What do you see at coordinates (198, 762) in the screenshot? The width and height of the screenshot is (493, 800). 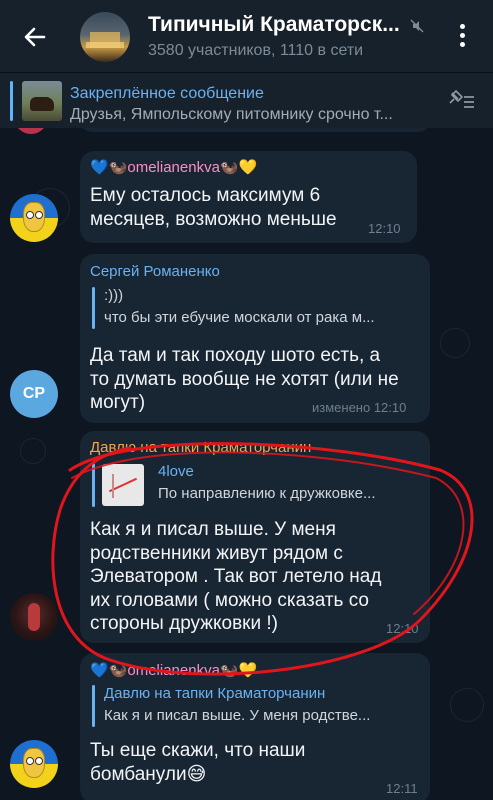 I see `message-text: Ты еще скажи, что наши бомбанули😅` at bounding box center [198, 762].